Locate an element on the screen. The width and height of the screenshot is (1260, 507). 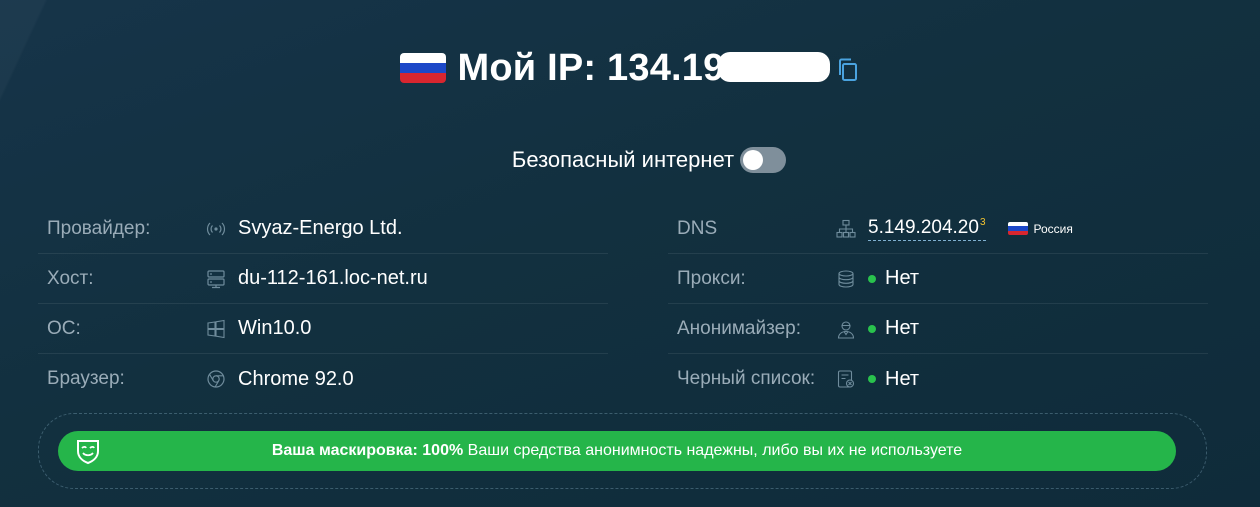
ip-address-title: Мой IP: 134.19 is located at coordinates (644, 68).